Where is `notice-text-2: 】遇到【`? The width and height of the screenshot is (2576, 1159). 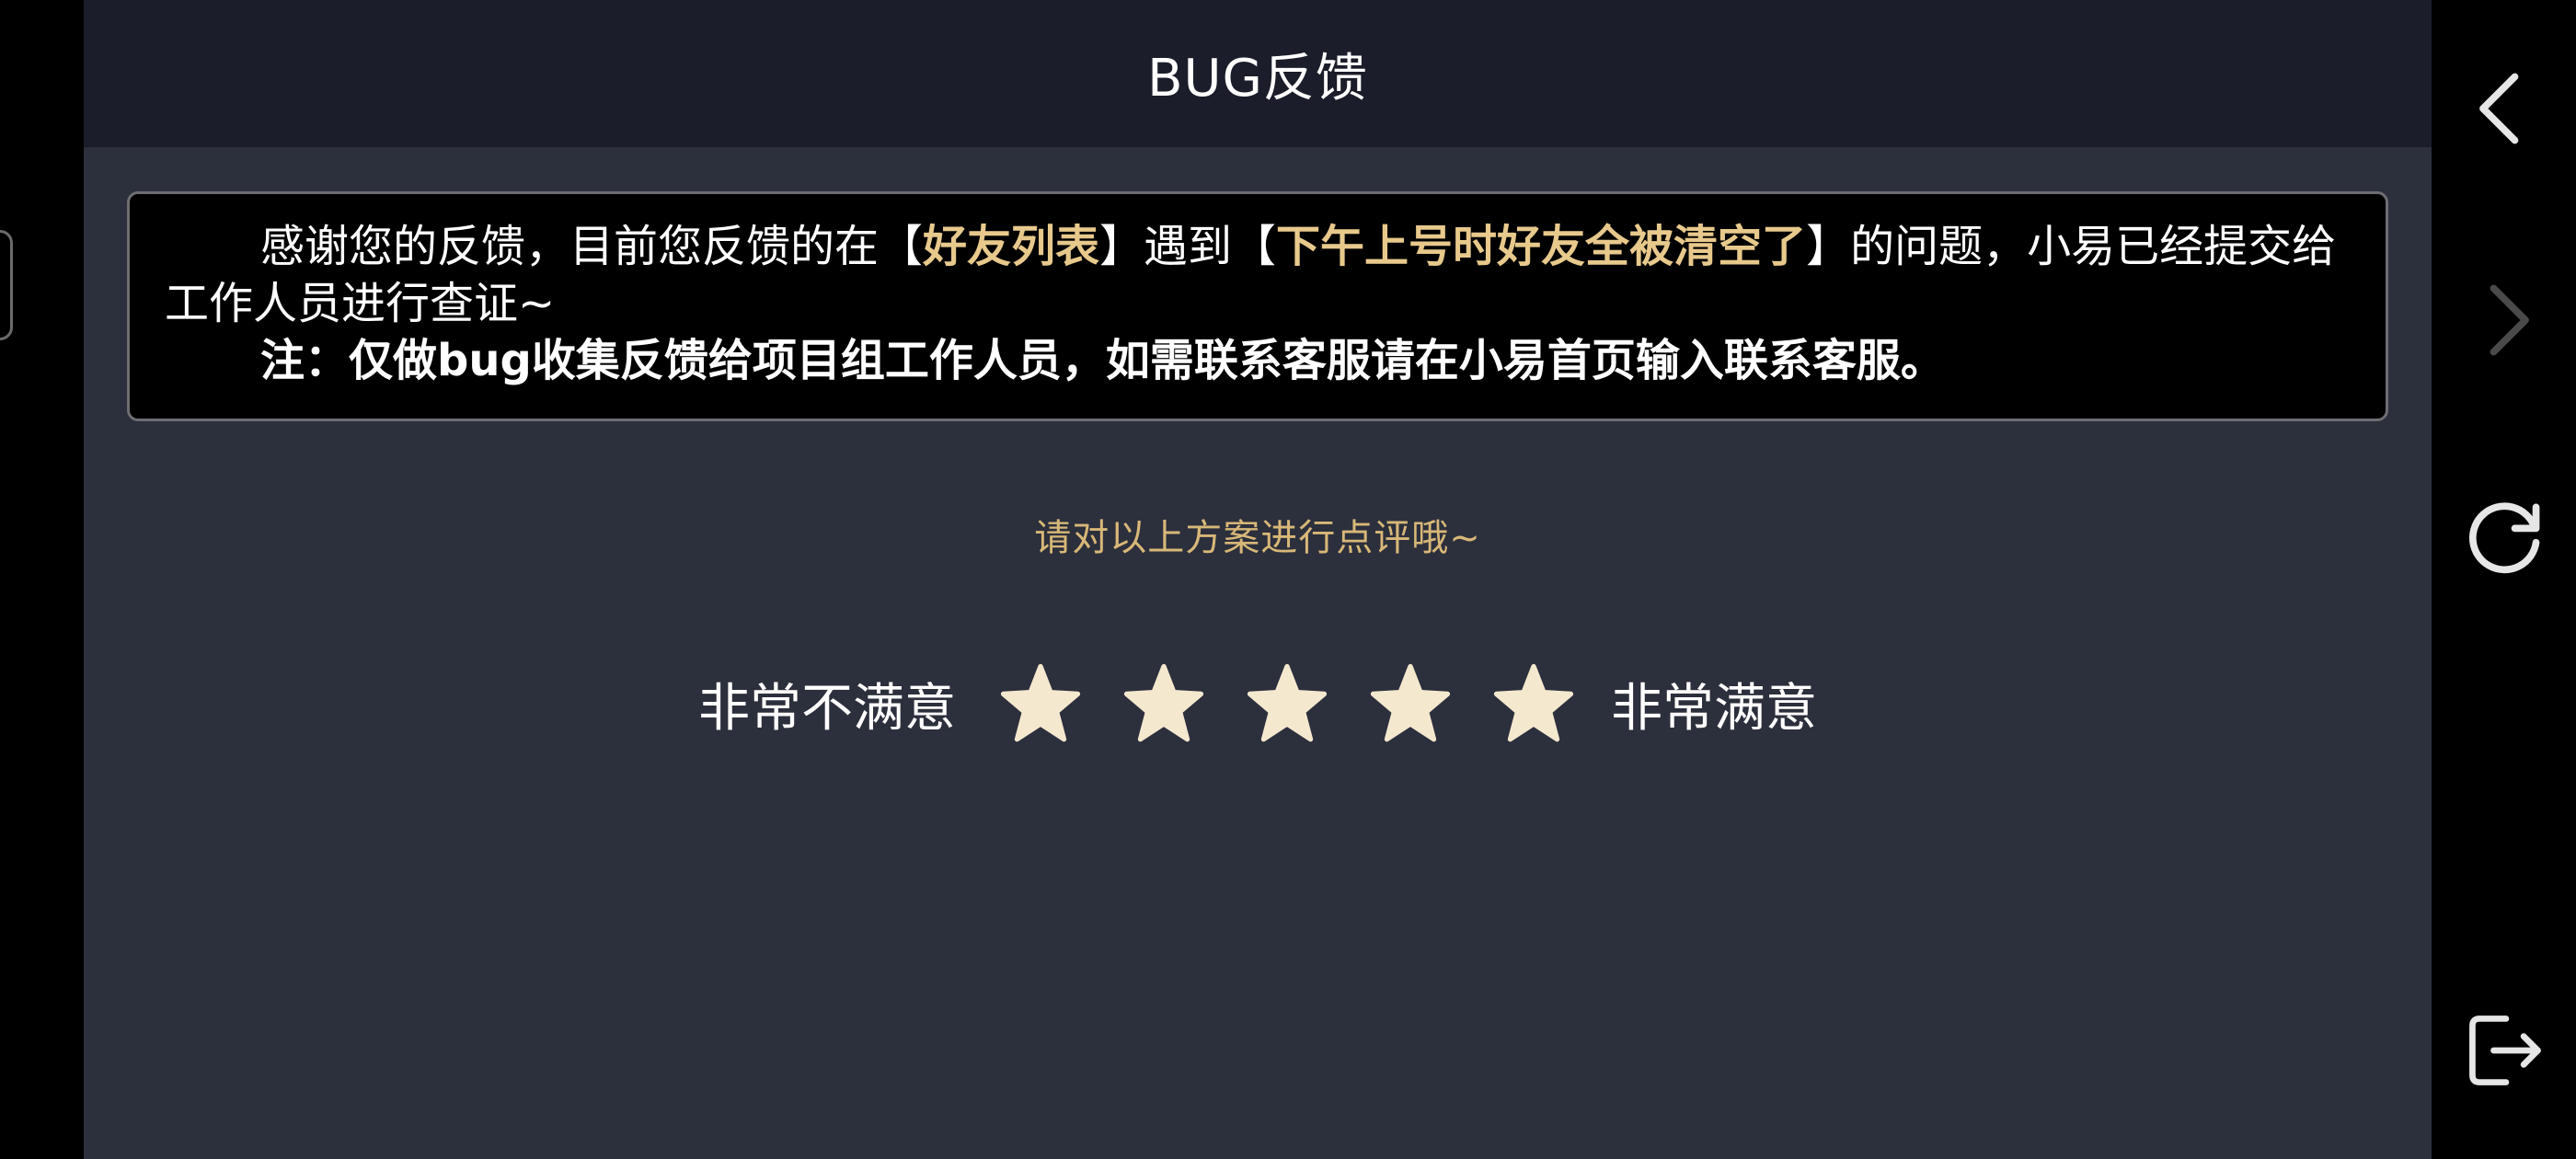 notice-text-2: 】遇到【 is located at coordinates (1188, 246).